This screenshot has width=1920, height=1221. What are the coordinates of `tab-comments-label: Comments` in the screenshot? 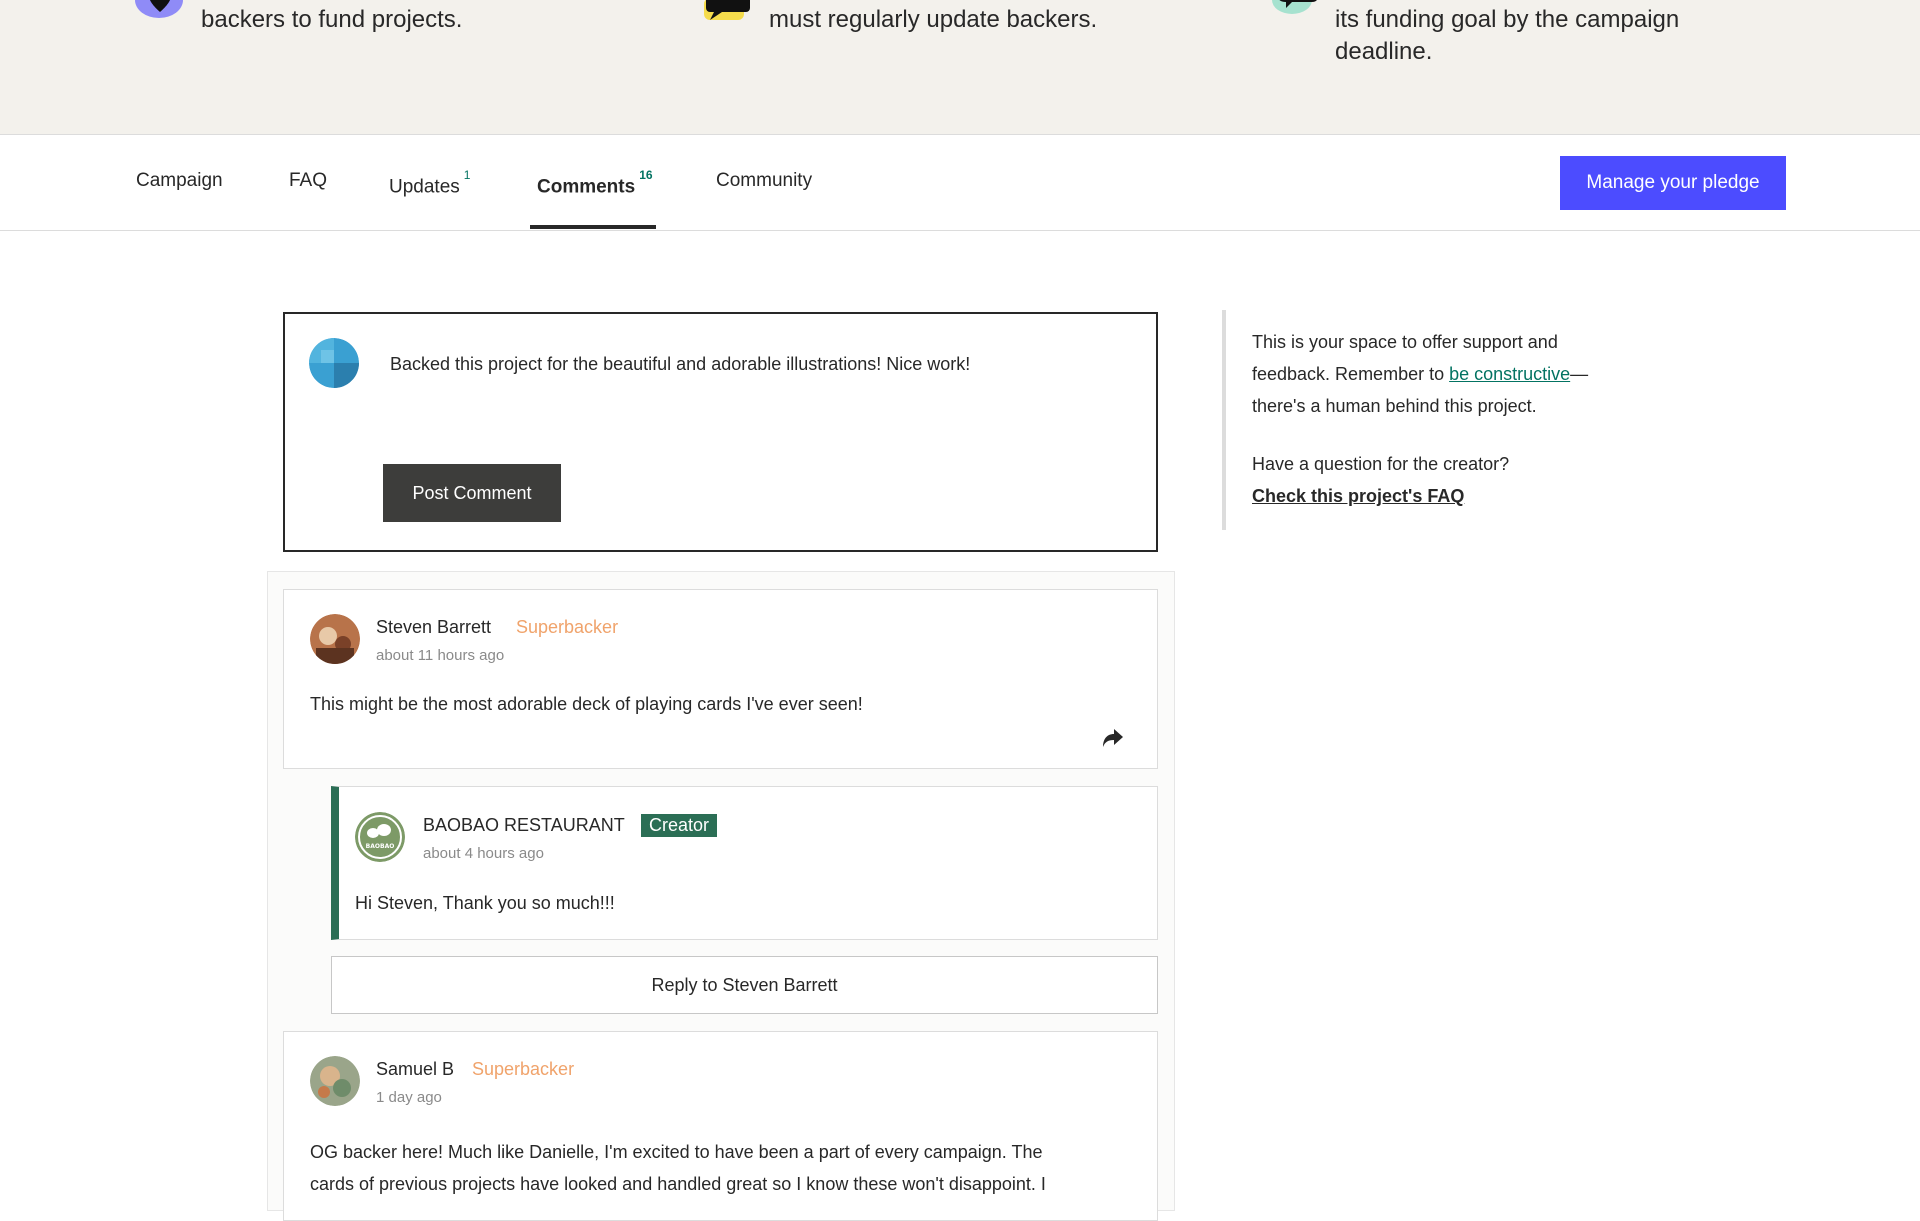 It's located at (586, 187).